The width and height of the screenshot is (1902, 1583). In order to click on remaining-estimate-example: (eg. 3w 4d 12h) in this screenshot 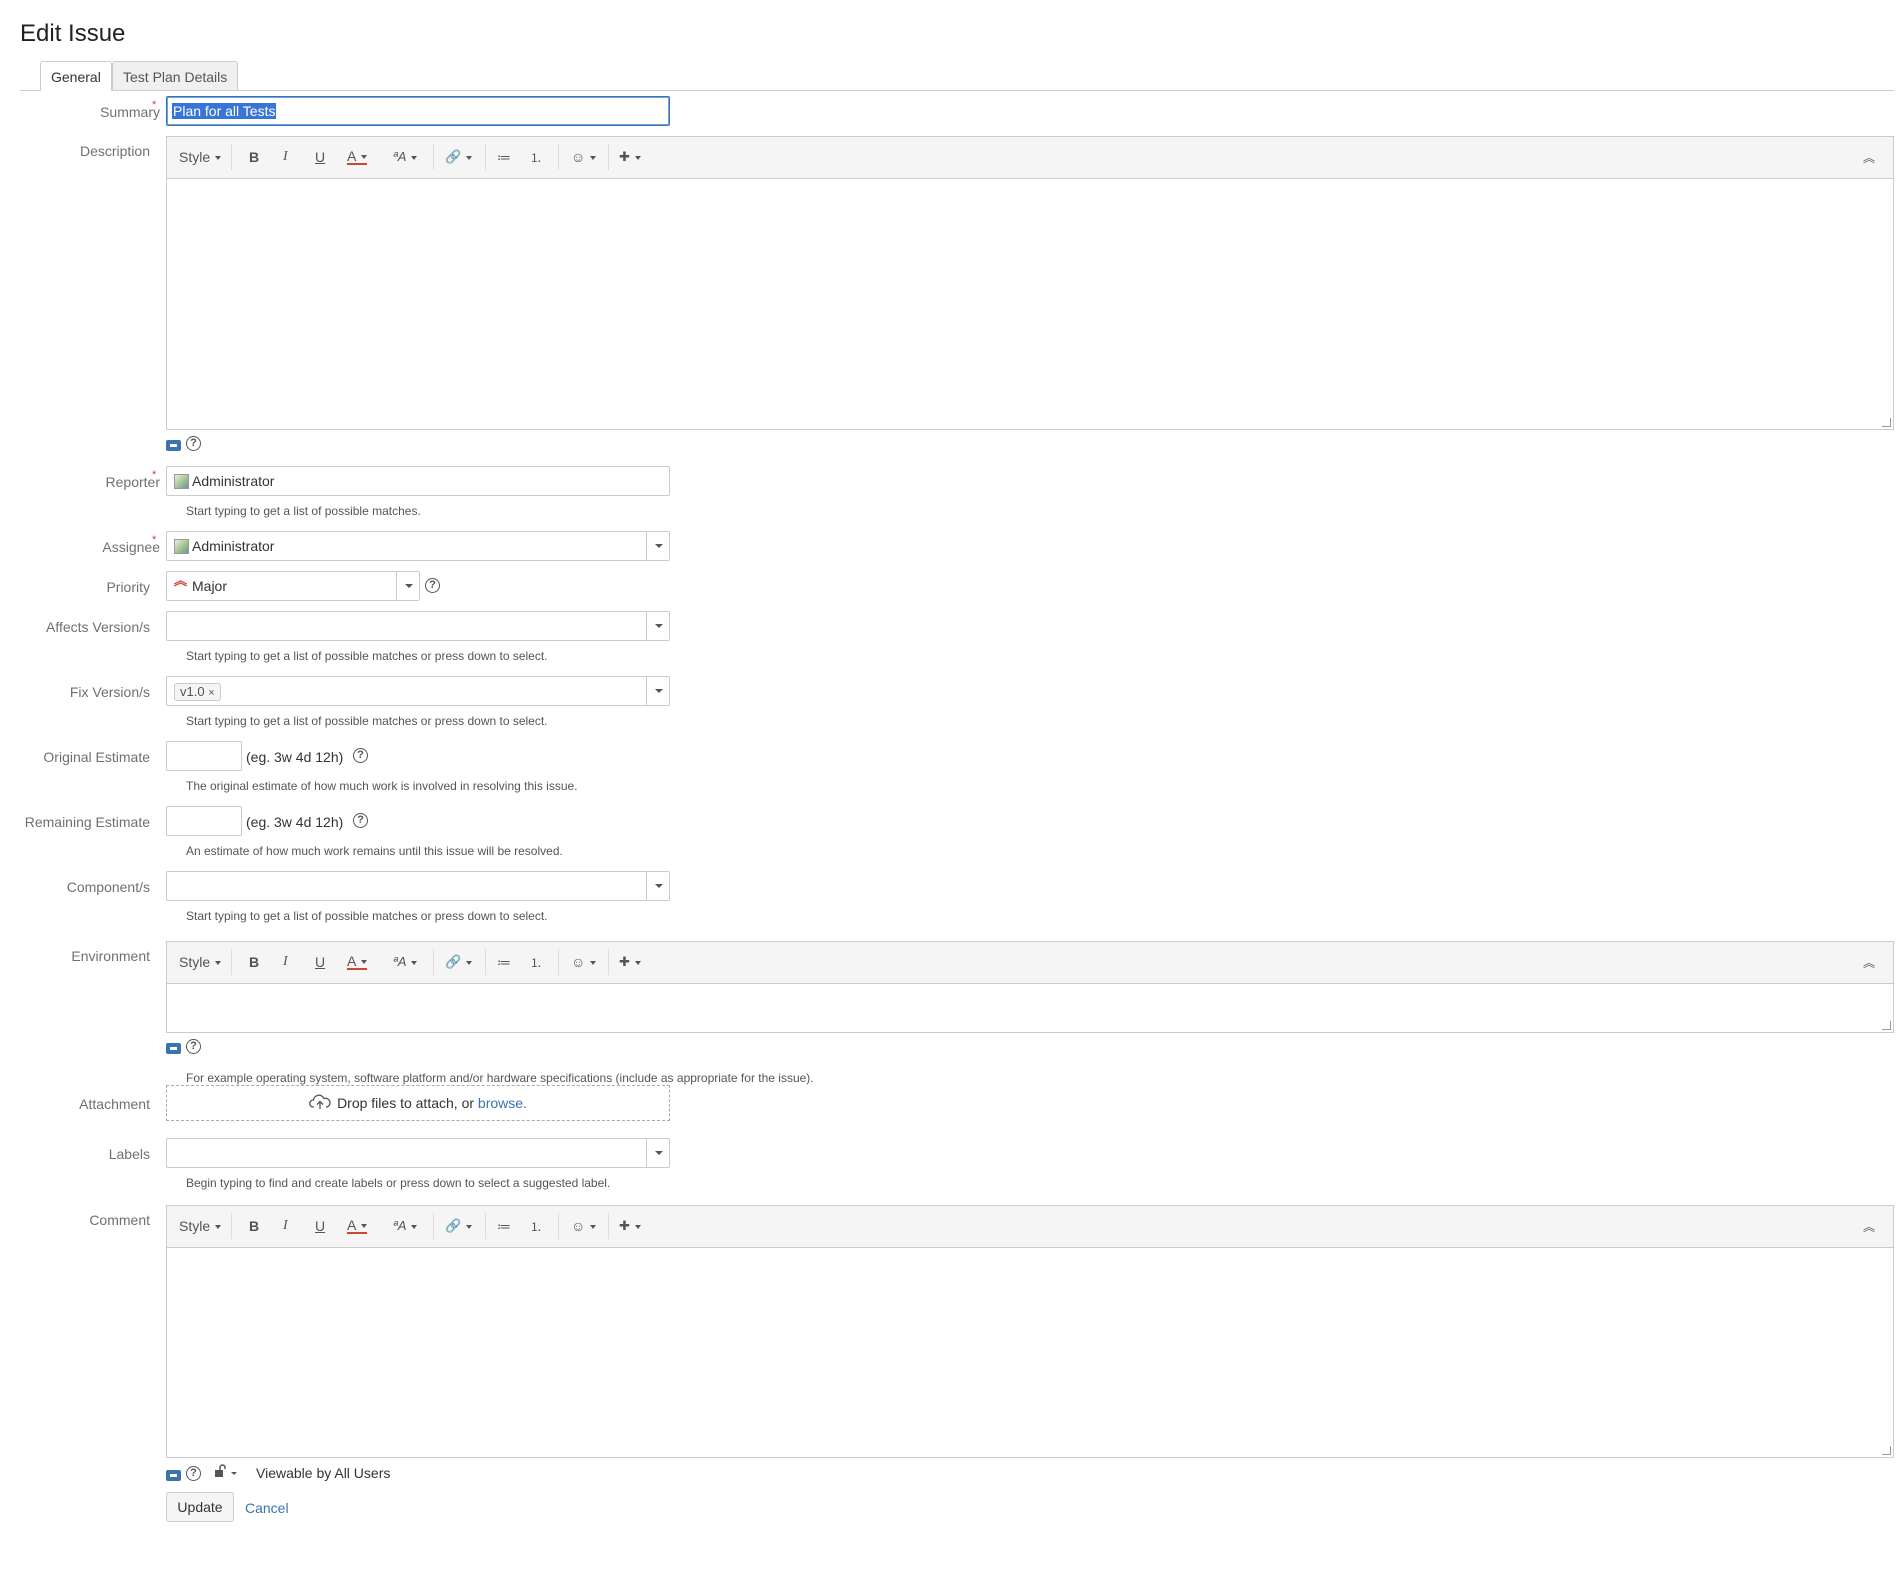, I will do `click(295, 822)`.